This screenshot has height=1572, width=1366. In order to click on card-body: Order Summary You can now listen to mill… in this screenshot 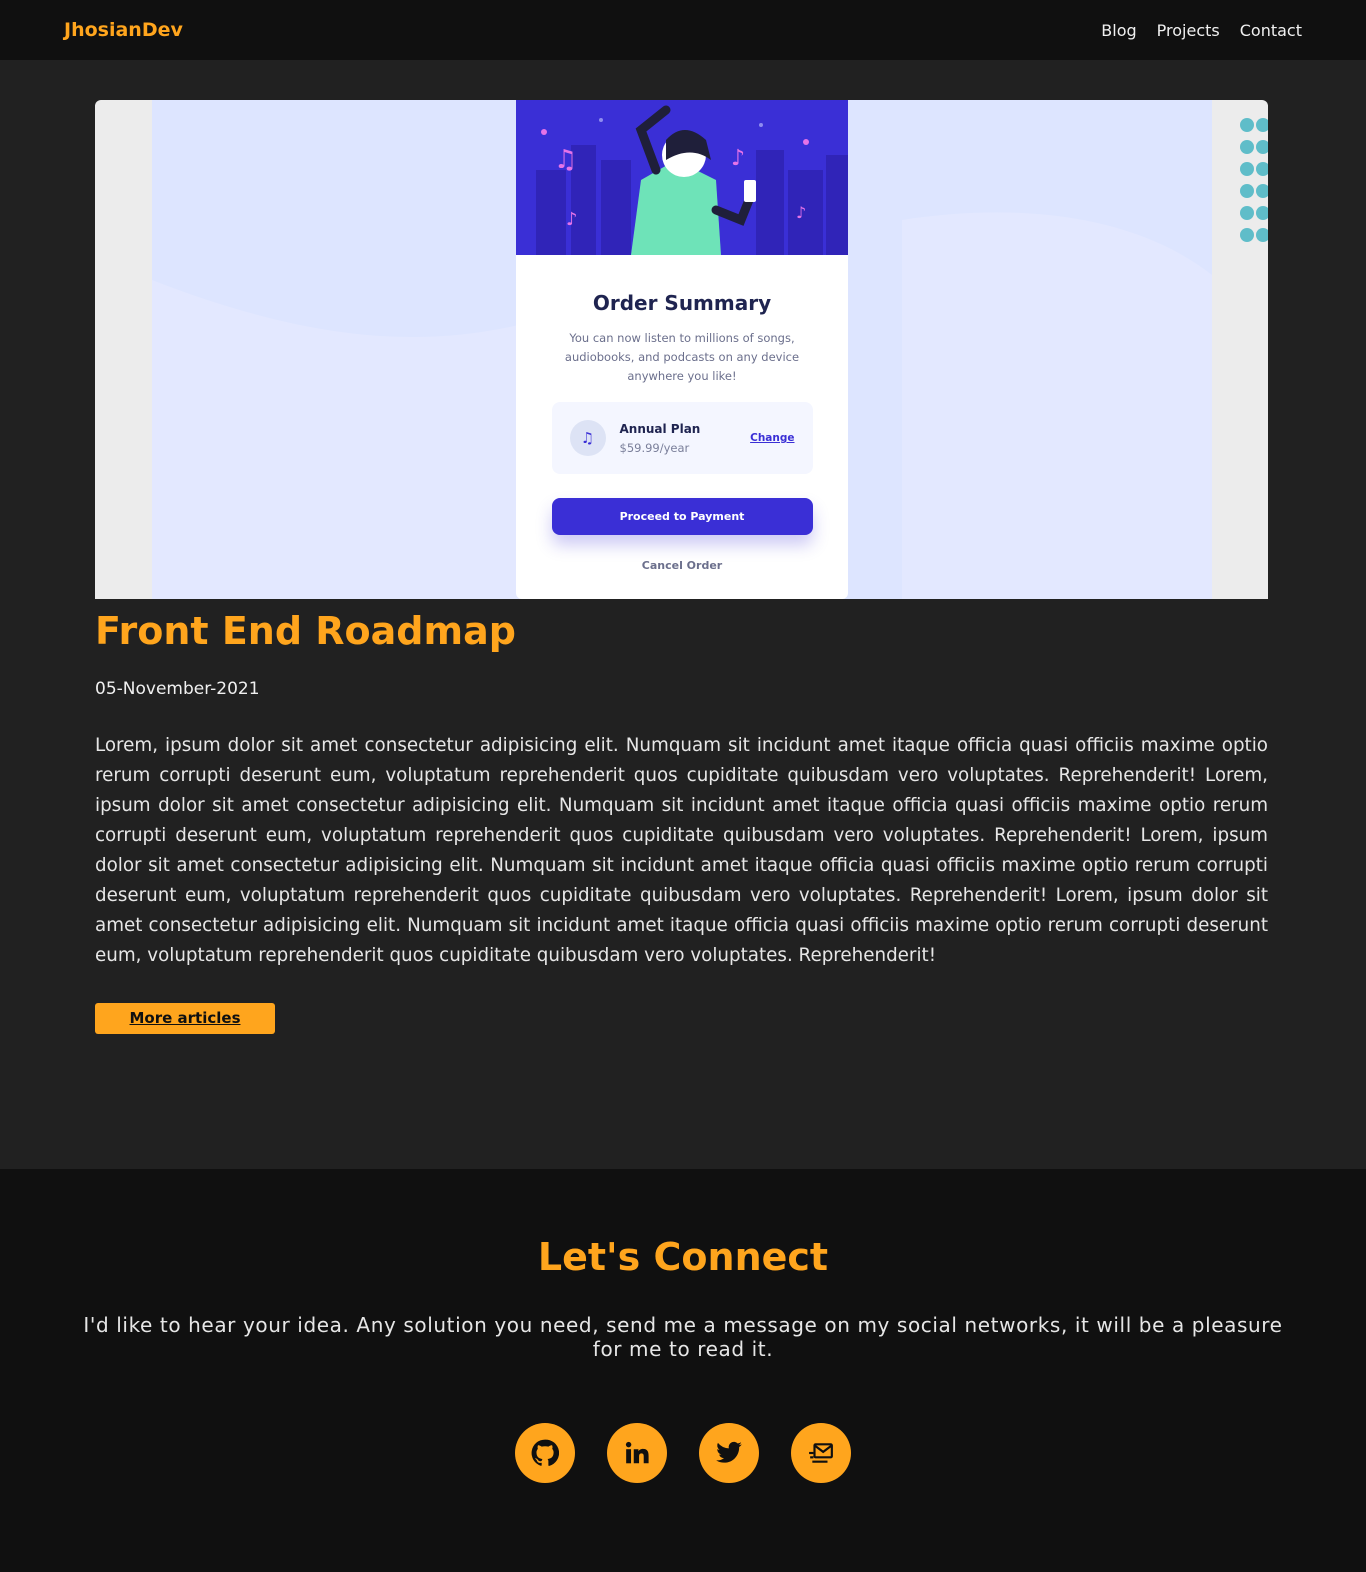, I will do `click(682, 413)`.